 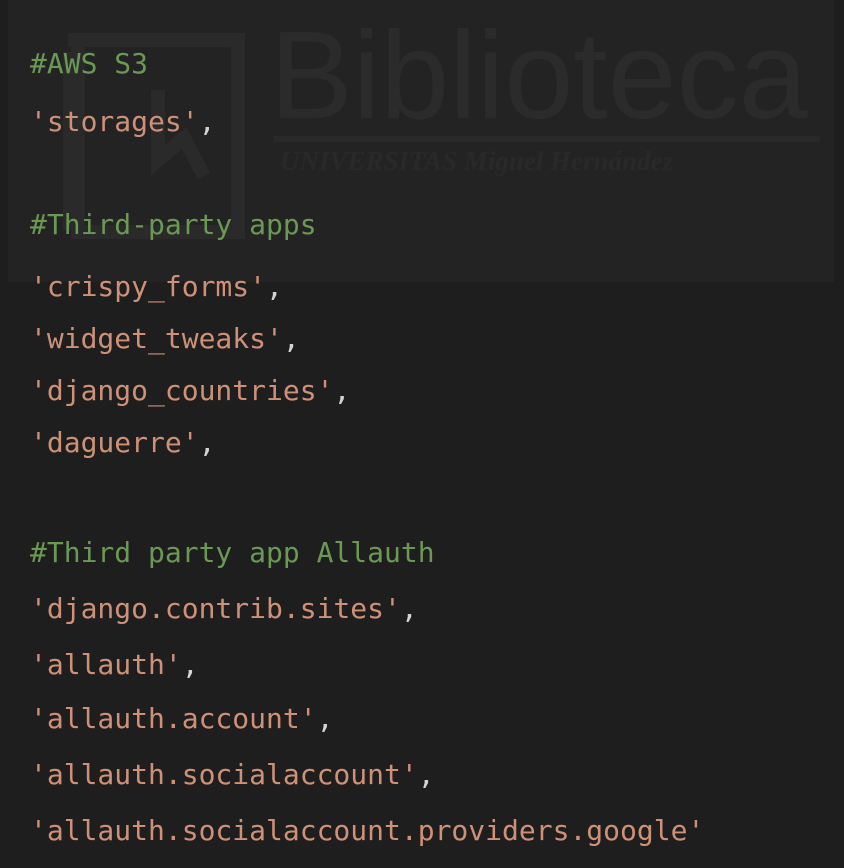 I want to click on code-line: 'crispy_forms',, so click(x=156, y=287).